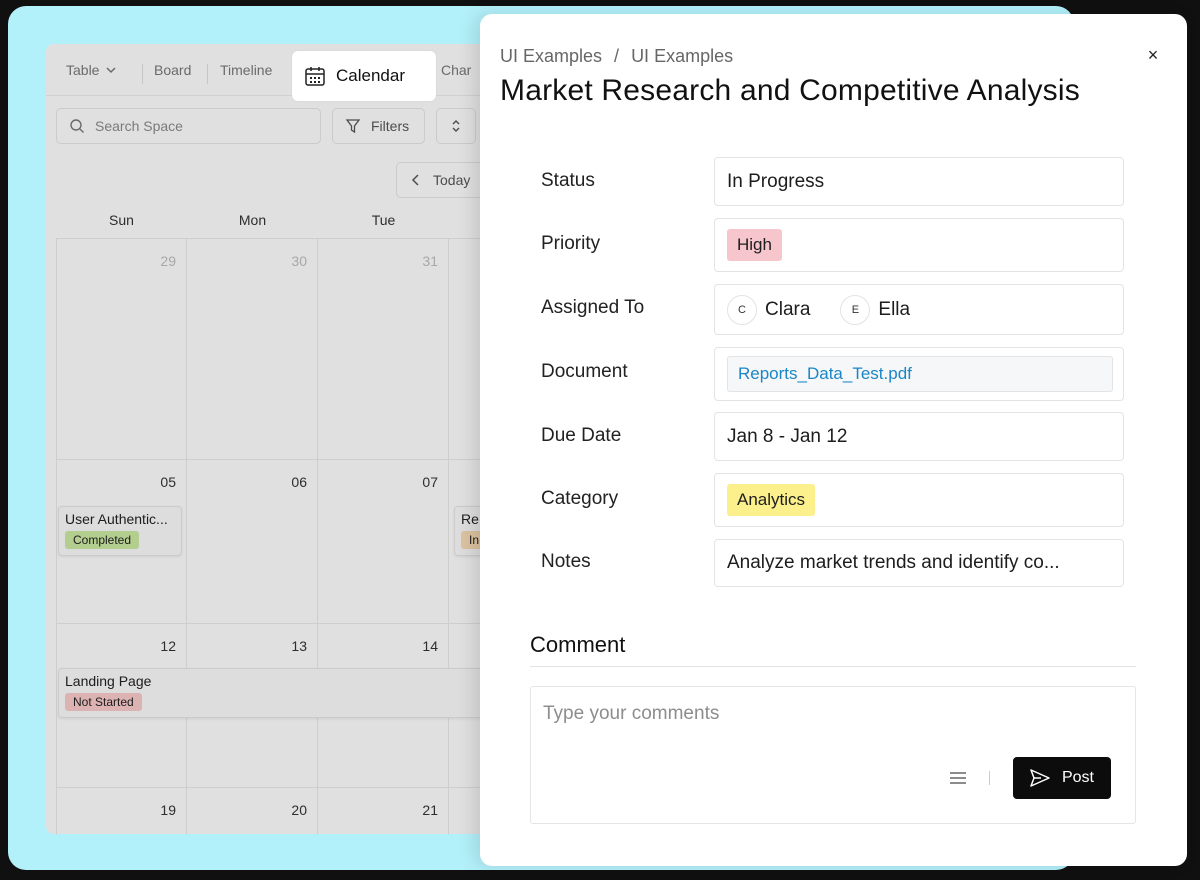 The height and width of the screenshot is (880, 1200). I want to click on weekday-sun: Sun, so click(121, 220).